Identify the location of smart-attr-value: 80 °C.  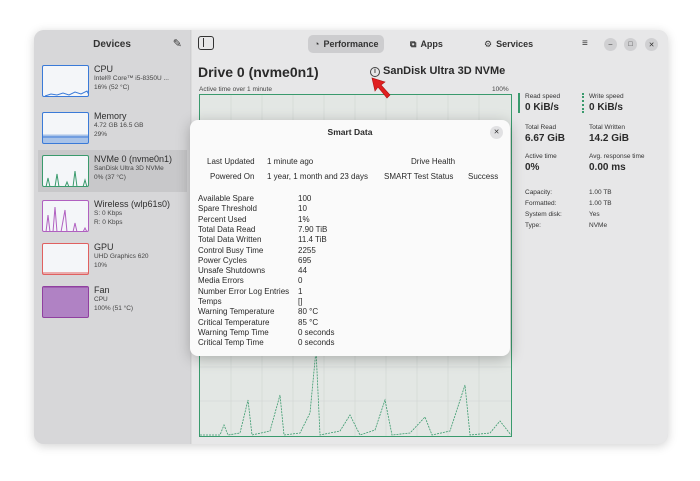
(308, 312).